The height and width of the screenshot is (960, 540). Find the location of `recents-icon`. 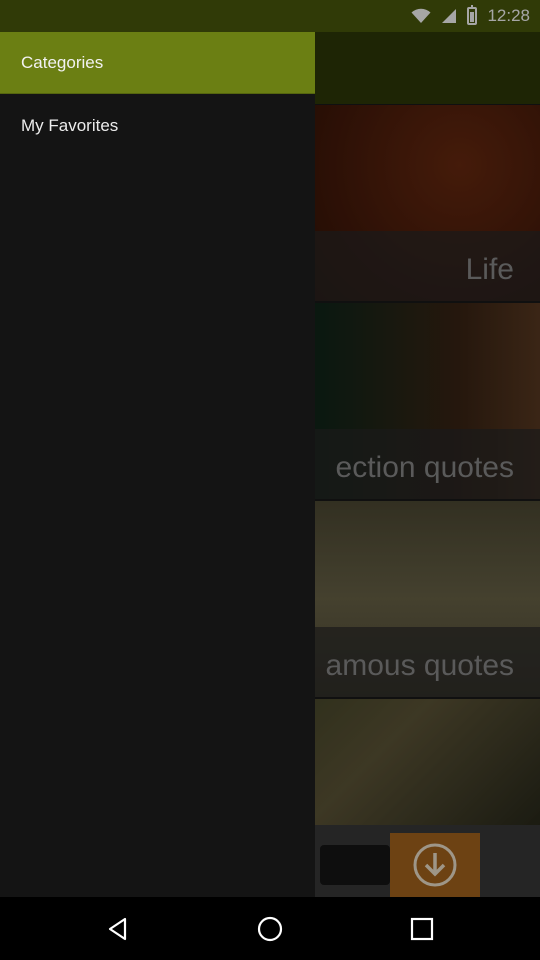

recents-icon is located at coordinates (422, 928).